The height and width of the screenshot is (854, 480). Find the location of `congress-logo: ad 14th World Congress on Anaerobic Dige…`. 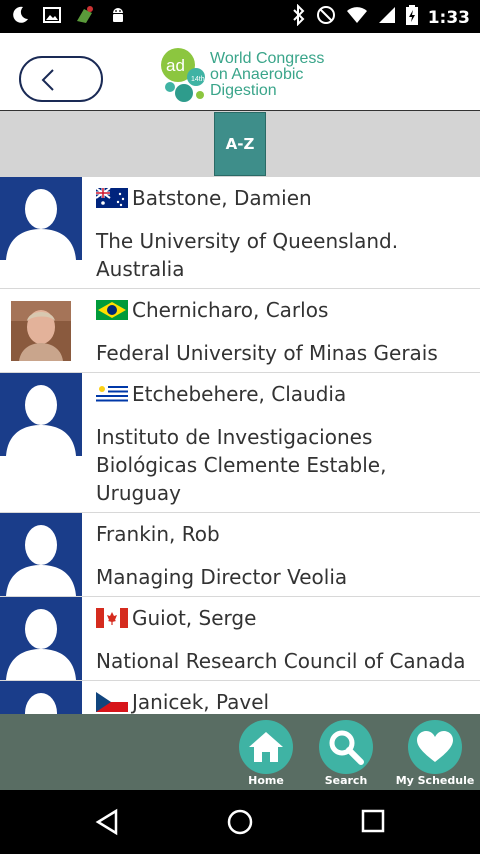

congress-logo: ad 14th World Congress on Anaerobic Dige… is located at coordinates (246, 78).